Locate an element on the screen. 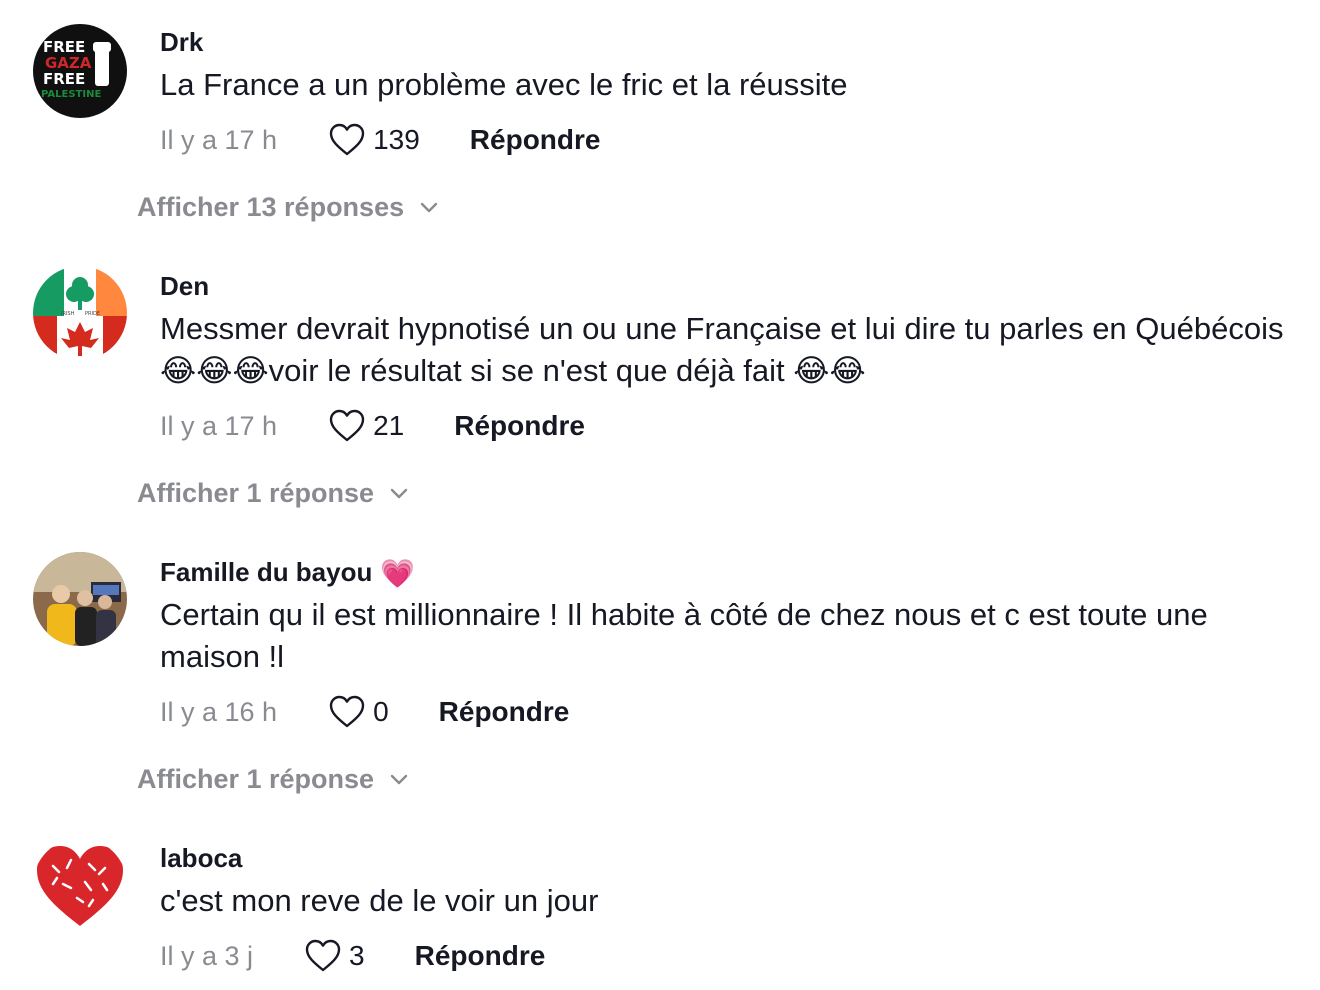 The image size is (1320, 990). avatar: IRISH PRIDE is located at coordinates (80, 313).